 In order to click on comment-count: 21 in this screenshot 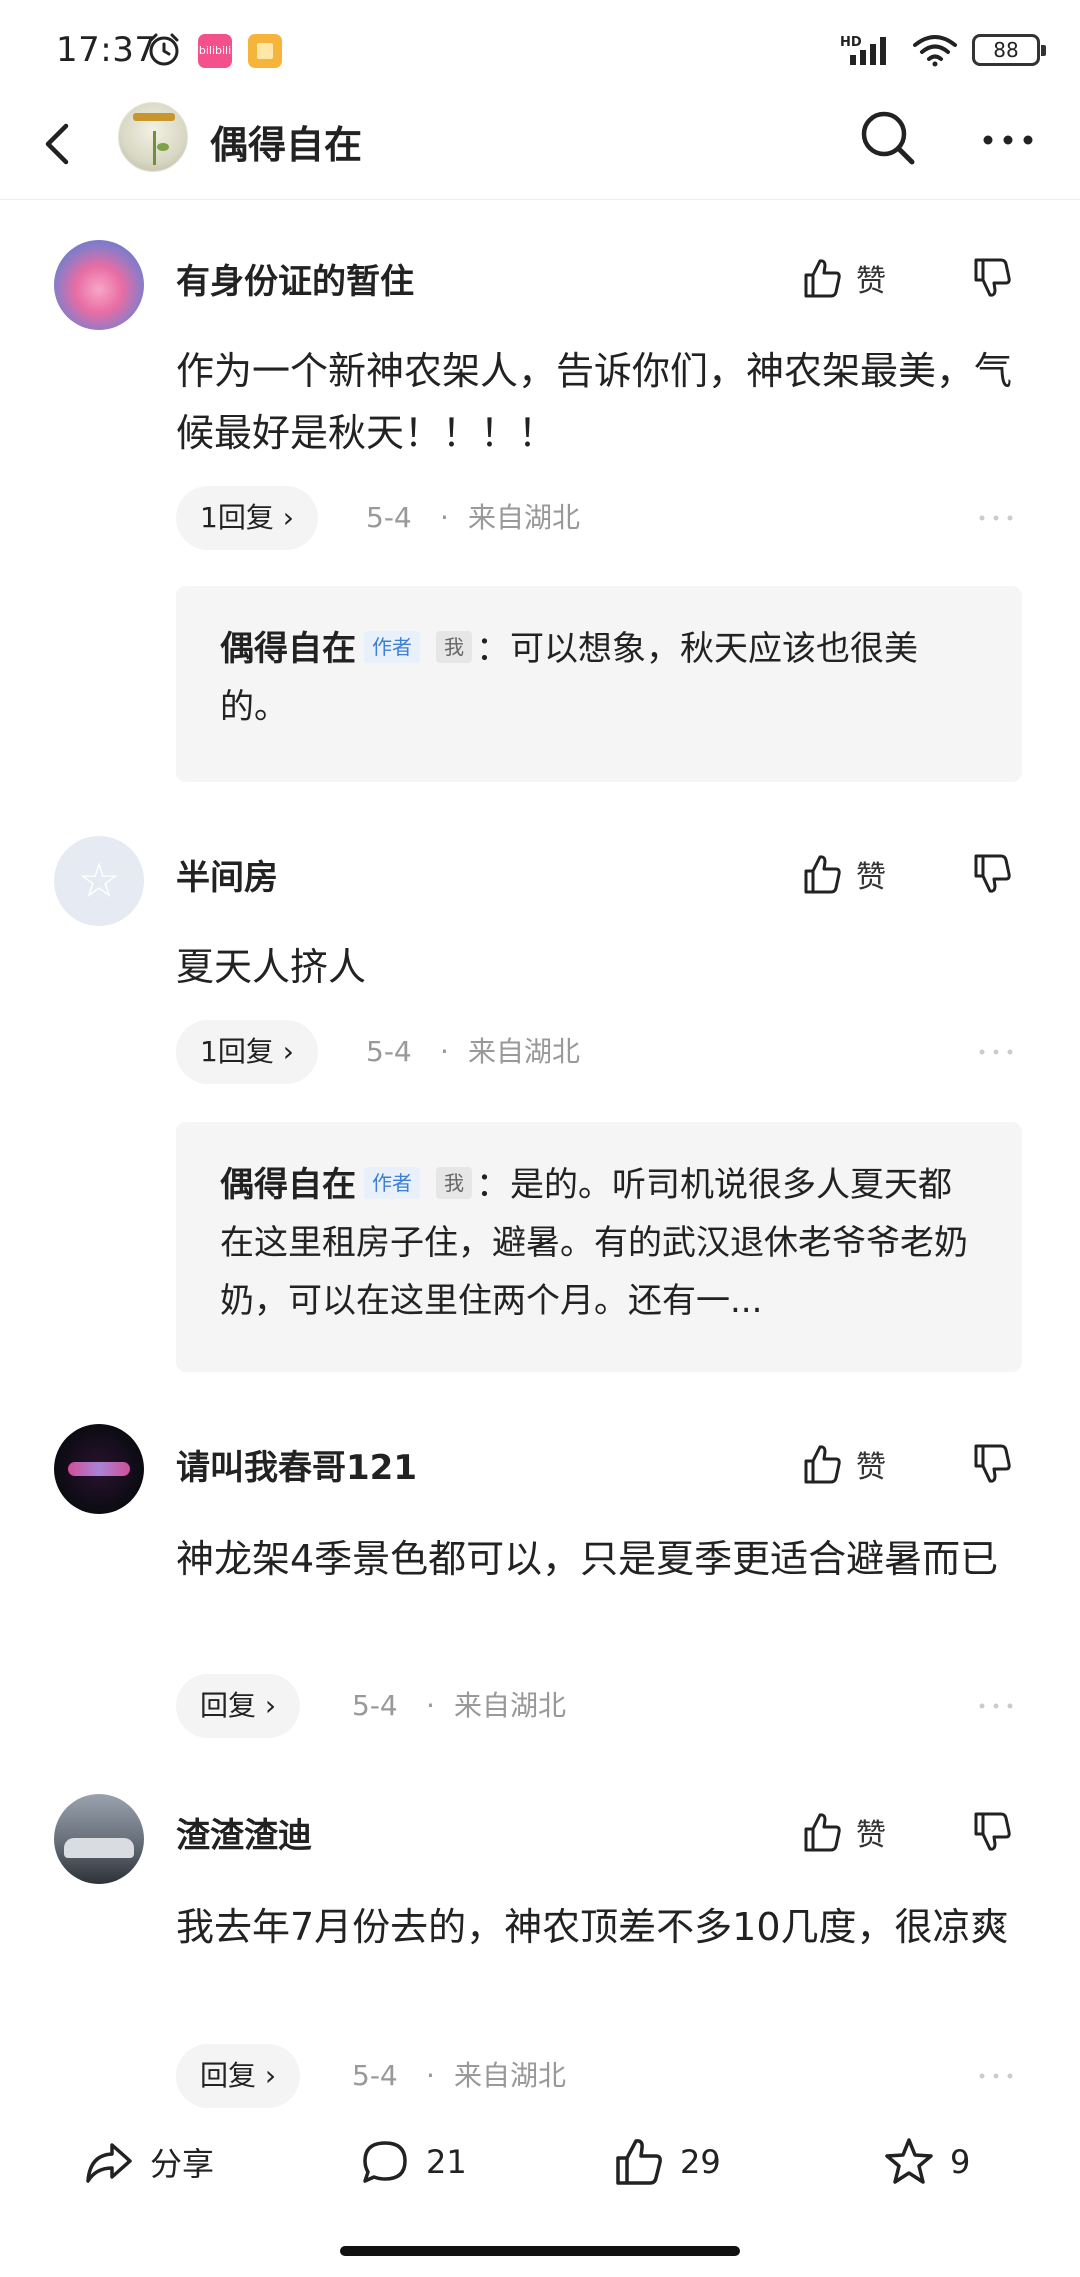, I will do `click(446, 2162)`.